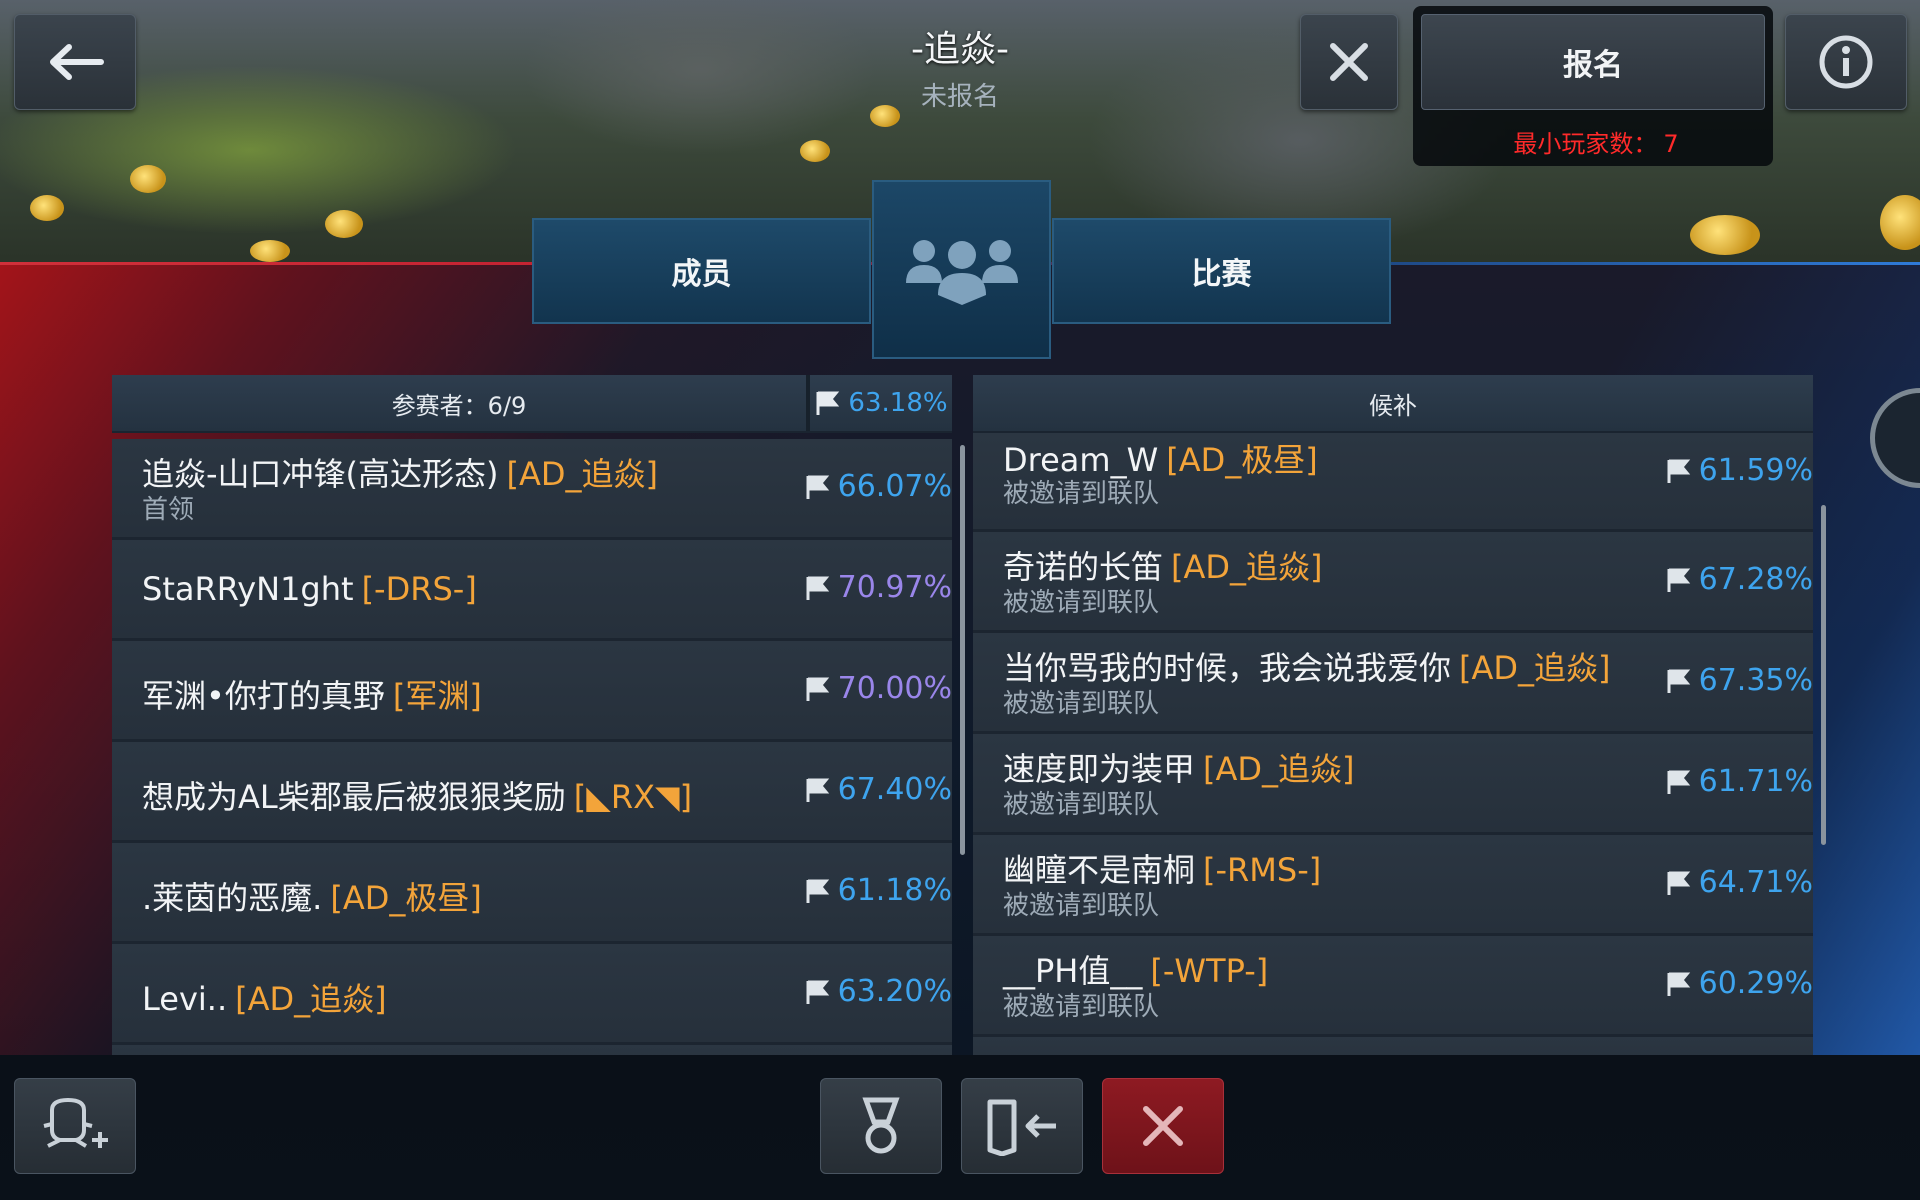 This screenshot has width=1920, height=1200. What do you see at coordinates (1393, 784) in the screenshot?
I see `reserve-row: 速度即为装甲 [AD_追焱] 被邀请到联队 61.71%` at bounding box center [1393, 784].